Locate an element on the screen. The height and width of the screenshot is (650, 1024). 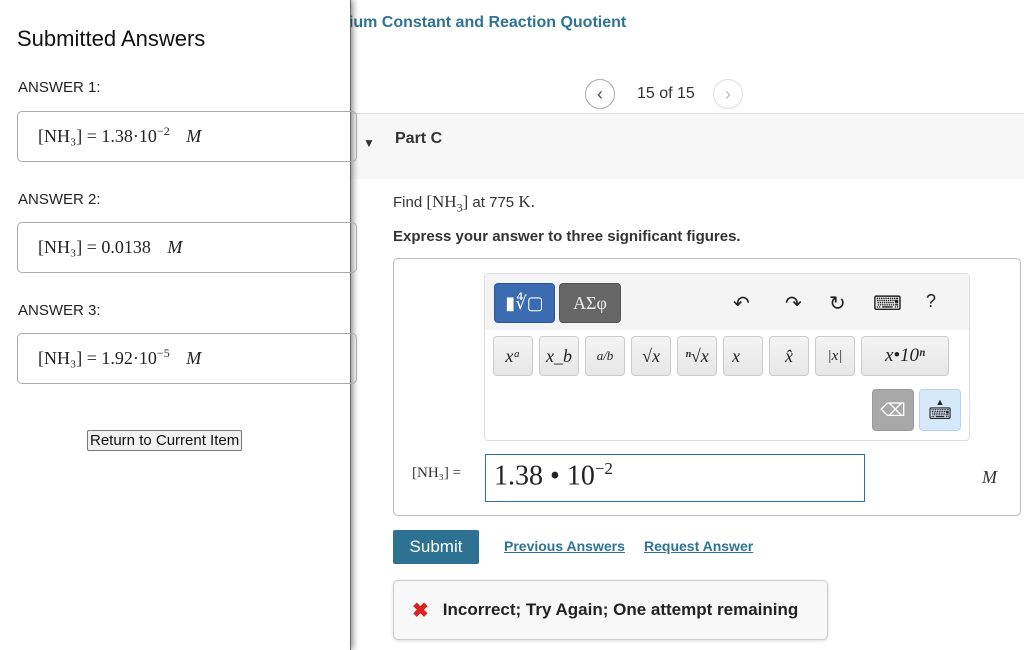
incorrect-icon: ✖ is located at coordinates (420, 610).